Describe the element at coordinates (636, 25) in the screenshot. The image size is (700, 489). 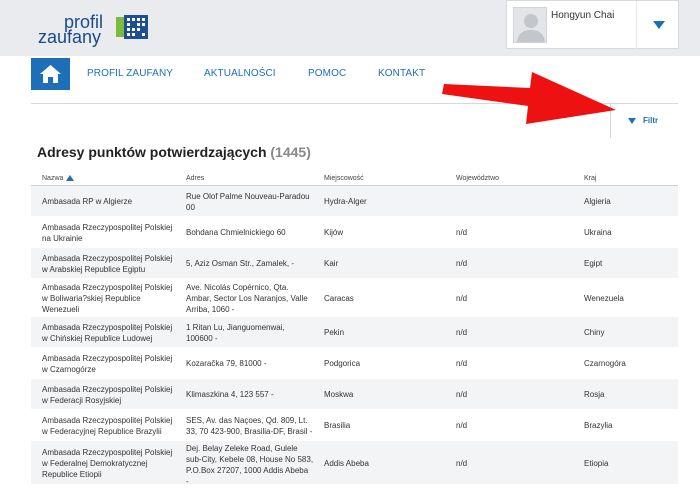
I see `user-menu-divider` at that location.